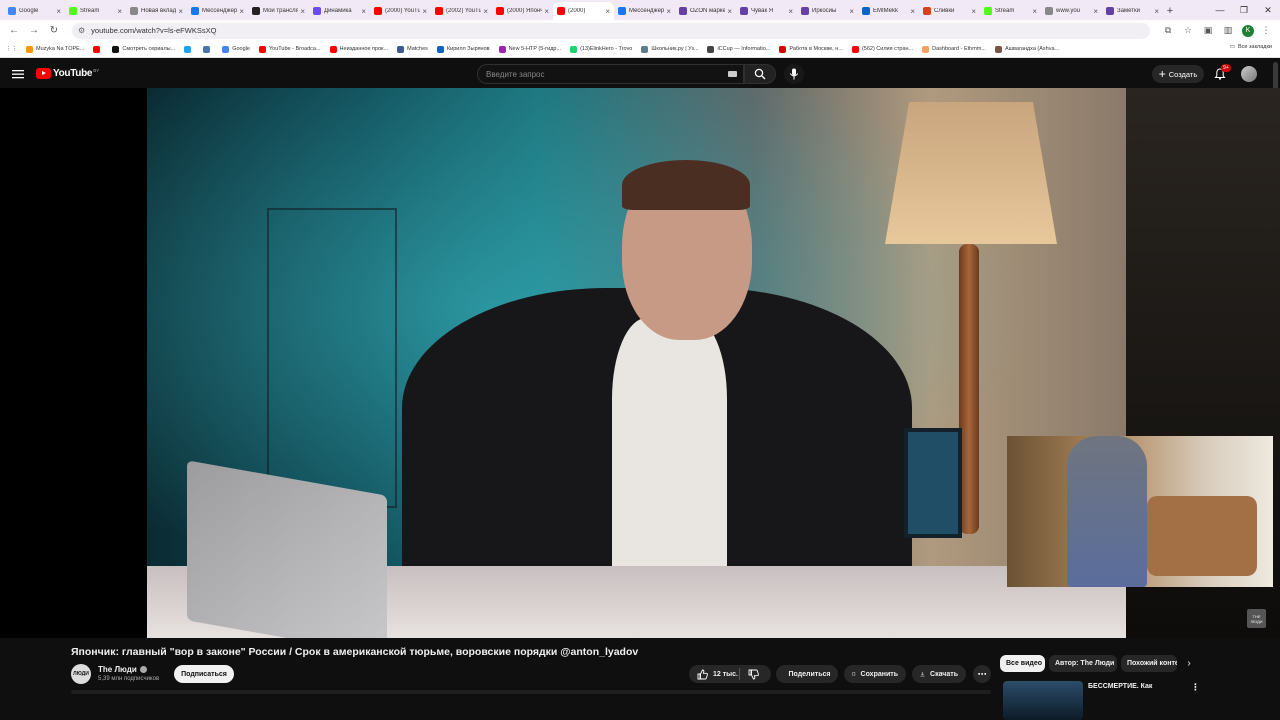 Image resolution: width=1280 pixels, height=720 pixels. Describe the element at coordinates (1228, 31) in the screenshot. I see `sidebar-icon: ▥` at that location.